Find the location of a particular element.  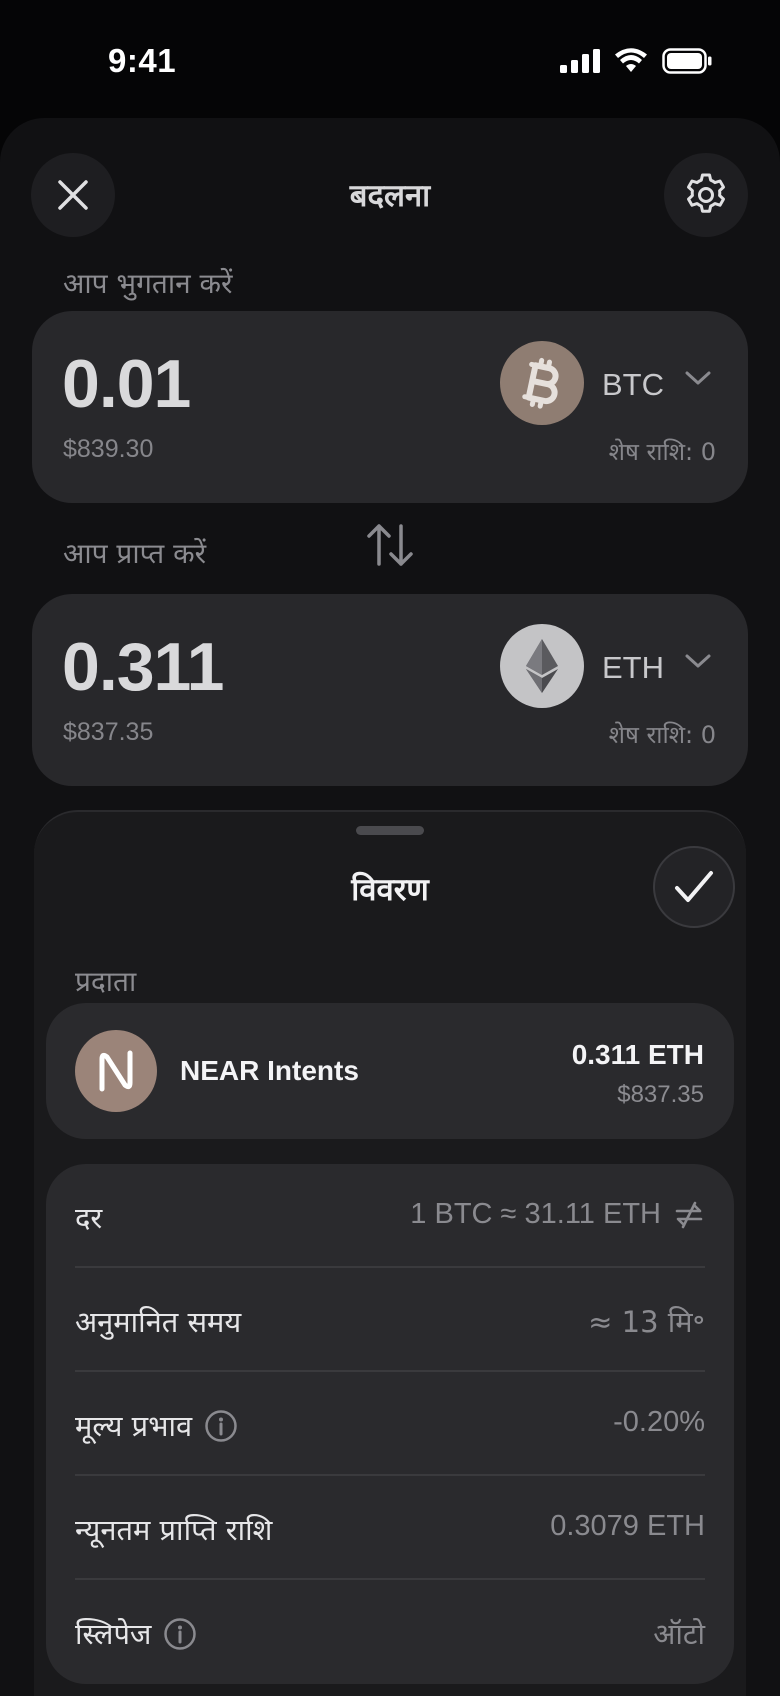

detail-value: 0.3079 ETH is located at coordinates (627, 1526).